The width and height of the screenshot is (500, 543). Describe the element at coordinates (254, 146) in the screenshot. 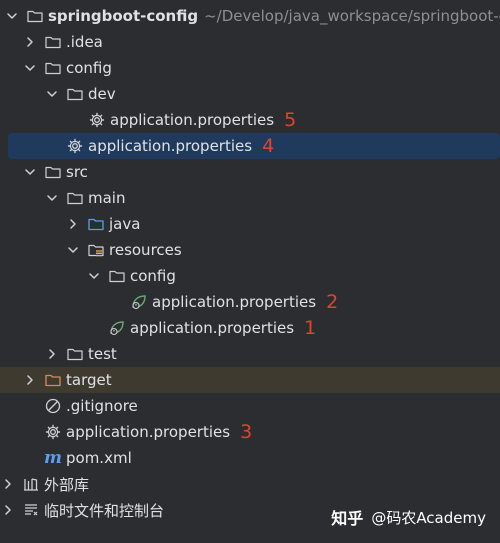

I see `tree-row-config-properties: application.properties 4` at that location.